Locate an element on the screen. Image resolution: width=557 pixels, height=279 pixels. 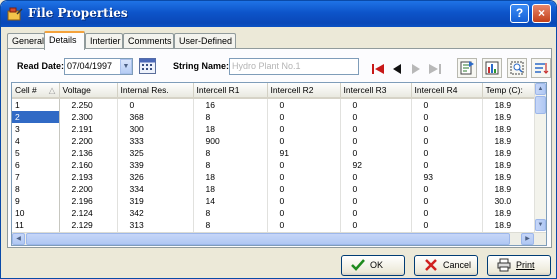
zoom-tool-button is located at coordinates (517, 68).